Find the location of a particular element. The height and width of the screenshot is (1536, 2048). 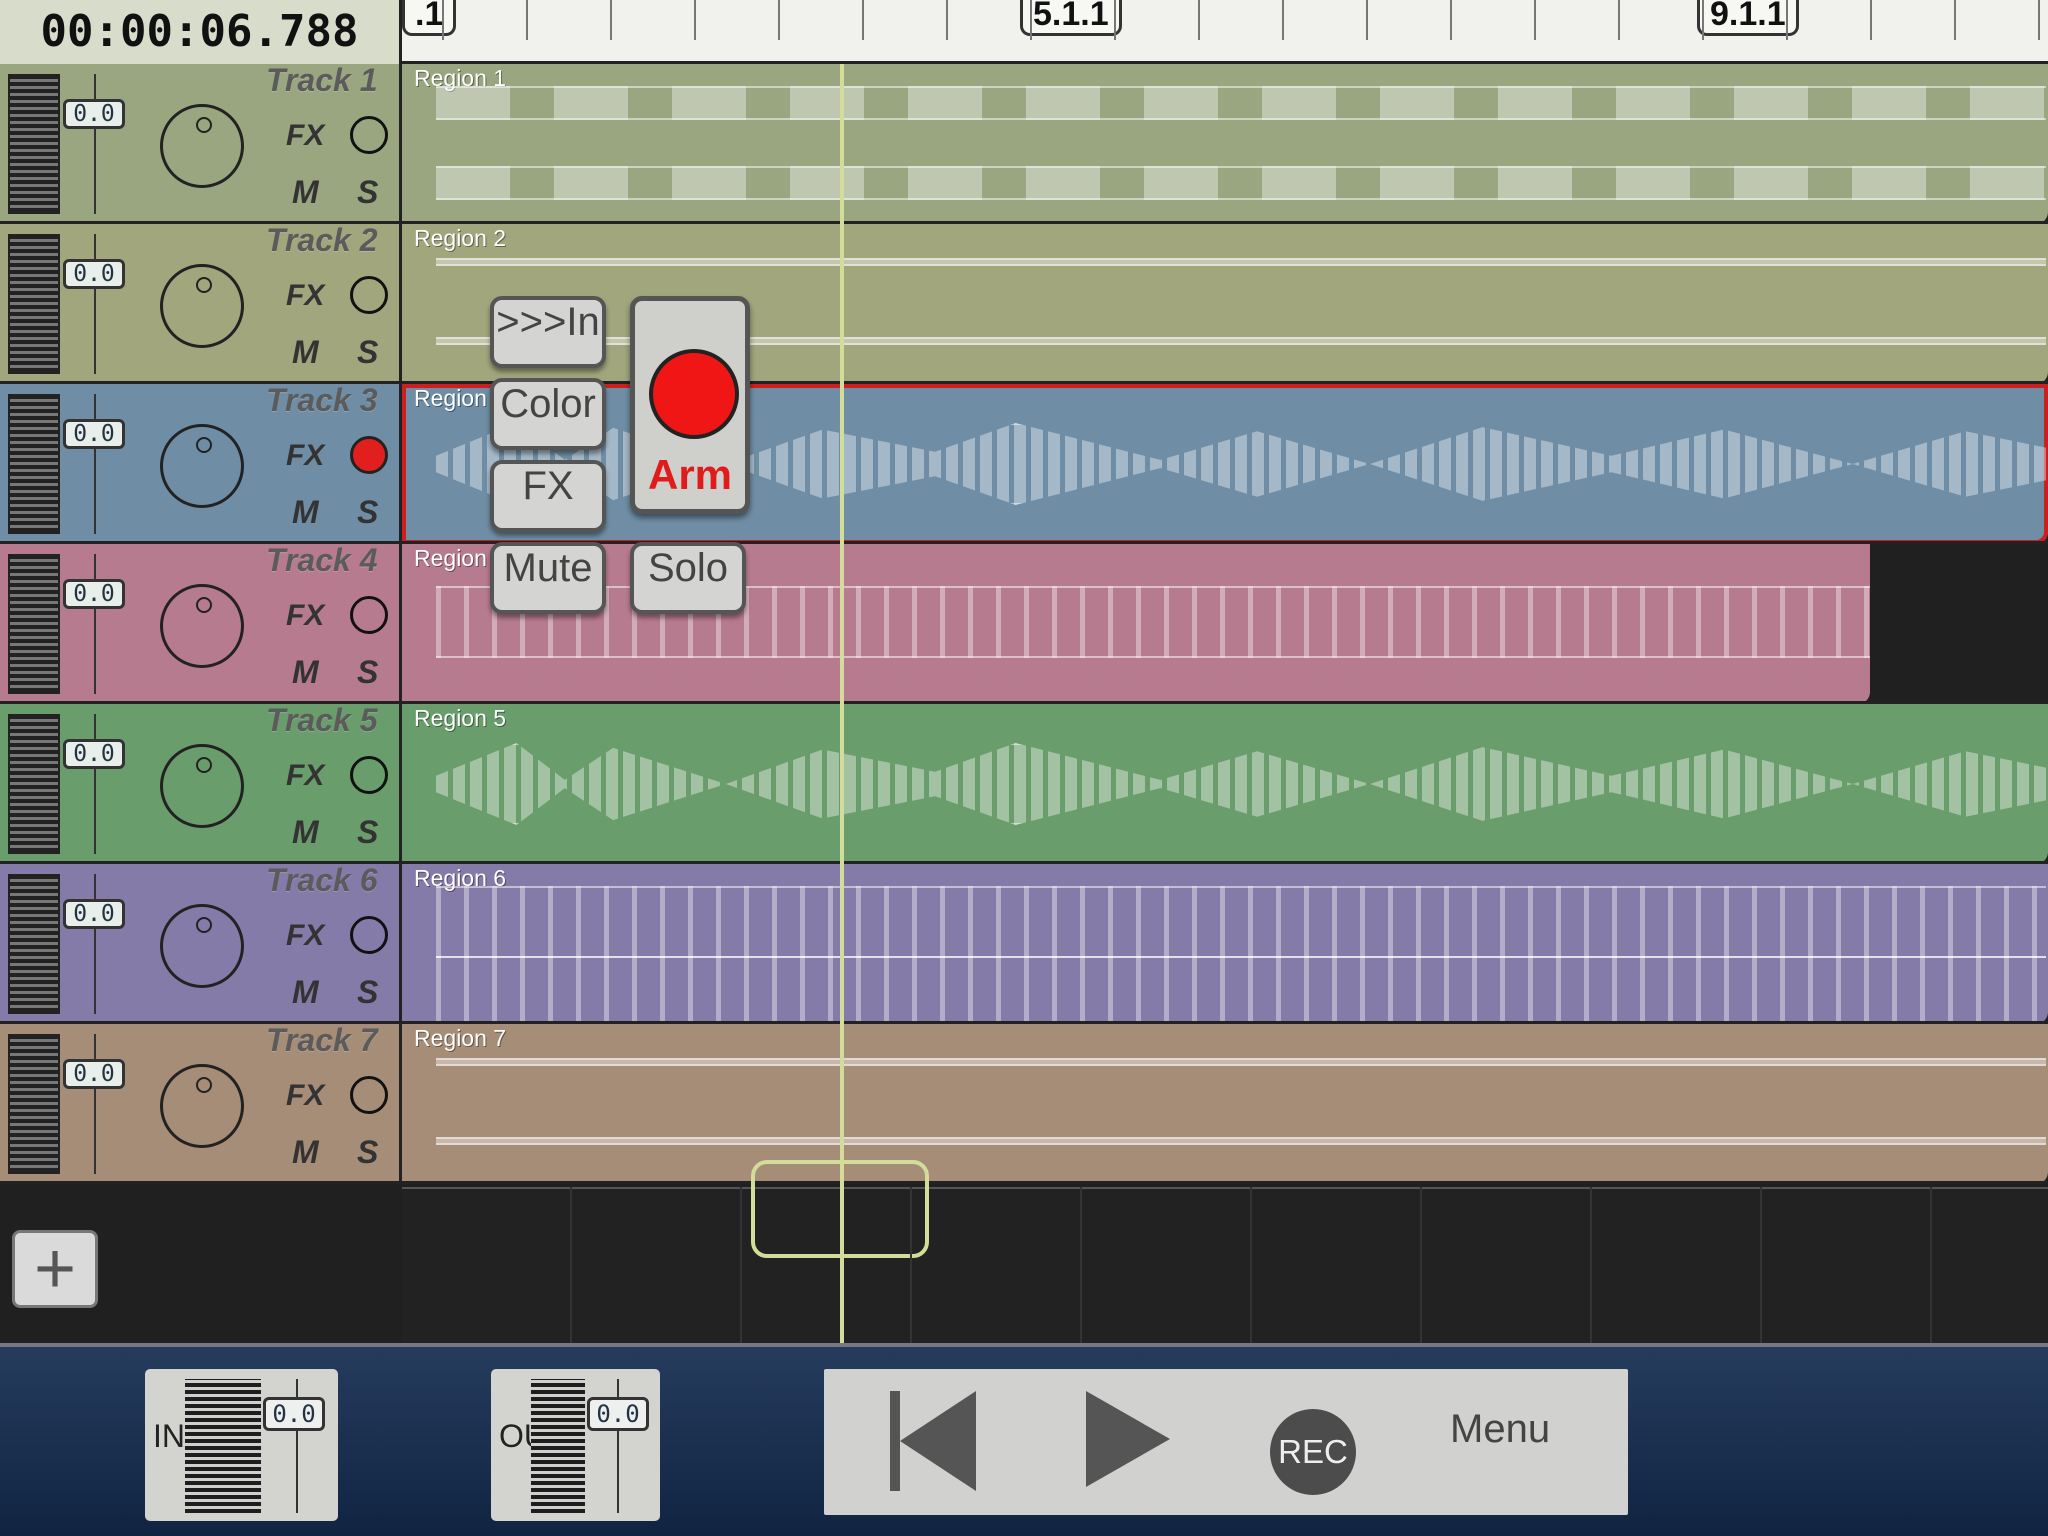

menu-button: Menu is located at coordinates (1500, 1429).